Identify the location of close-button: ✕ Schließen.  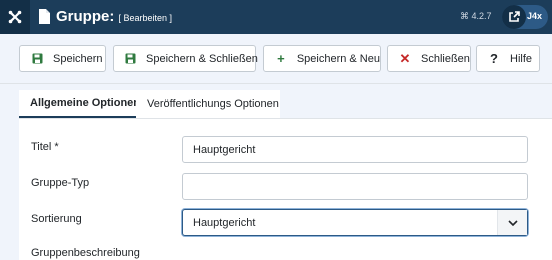
(429, 58).